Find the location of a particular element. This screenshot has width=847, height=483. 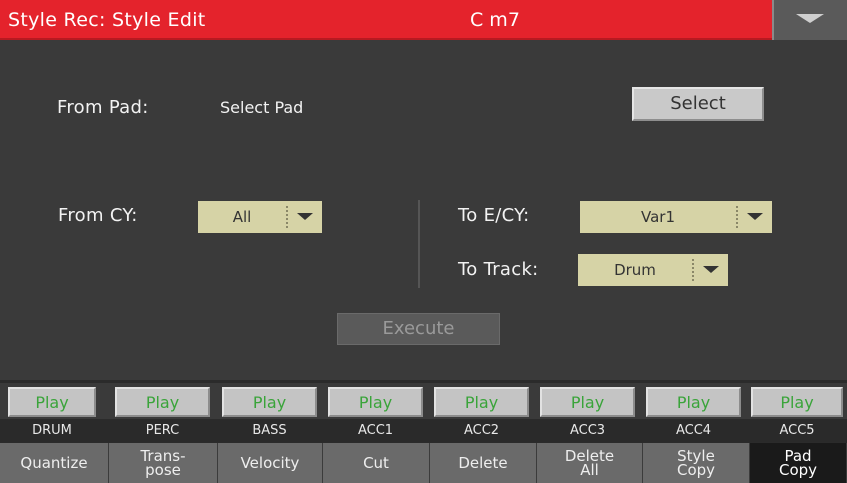

to-ecy-dropdown: Var1 is located at coordinates (676, 217).